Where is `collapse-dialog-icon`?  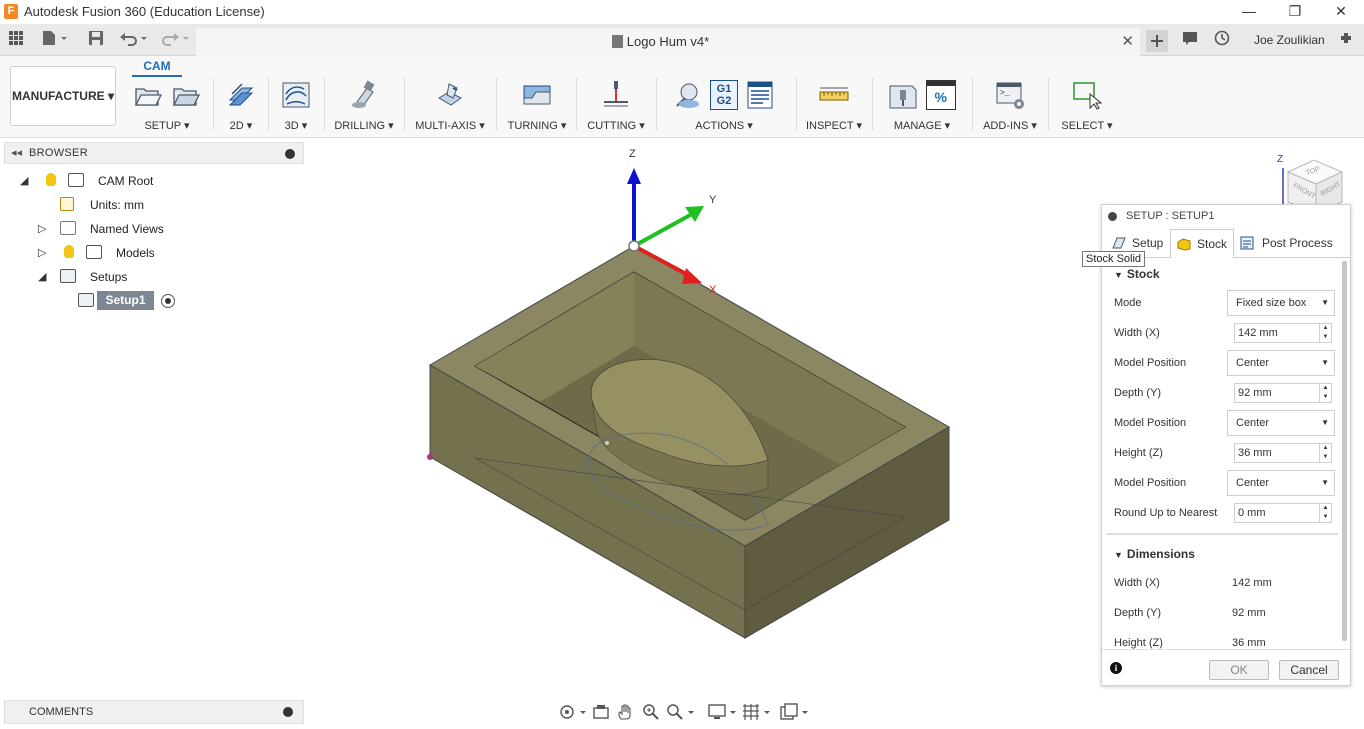
collapse-dialog-icon is located at coordinates (1112, 216).